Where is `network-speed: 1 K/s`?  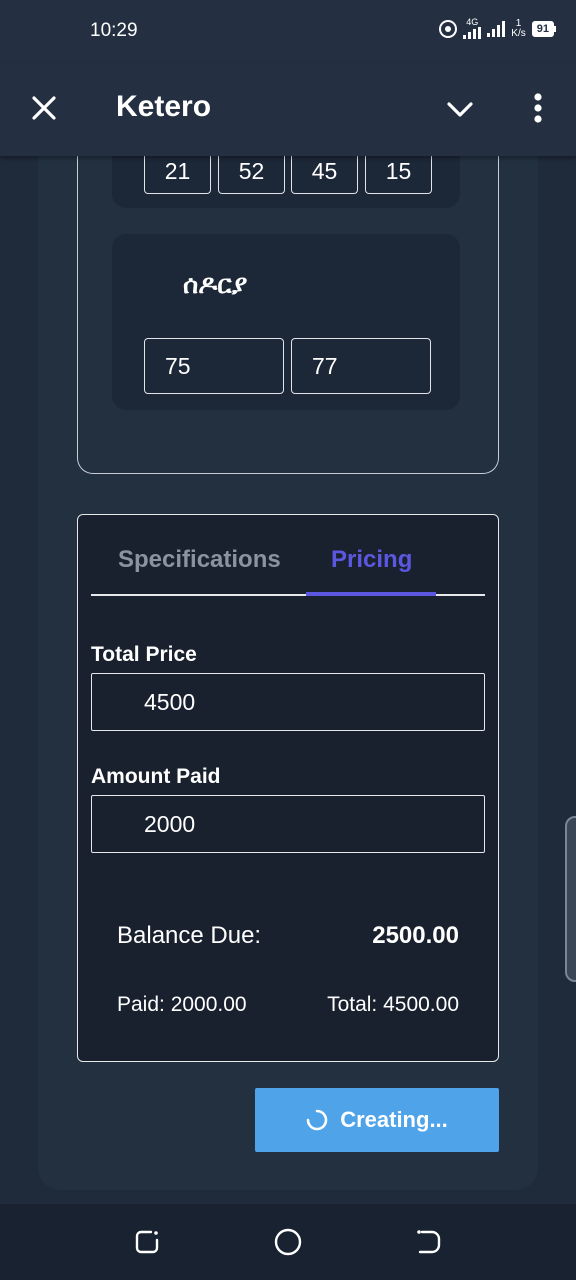 network-speed: 1 K/s is located at coordinates (518, 28).